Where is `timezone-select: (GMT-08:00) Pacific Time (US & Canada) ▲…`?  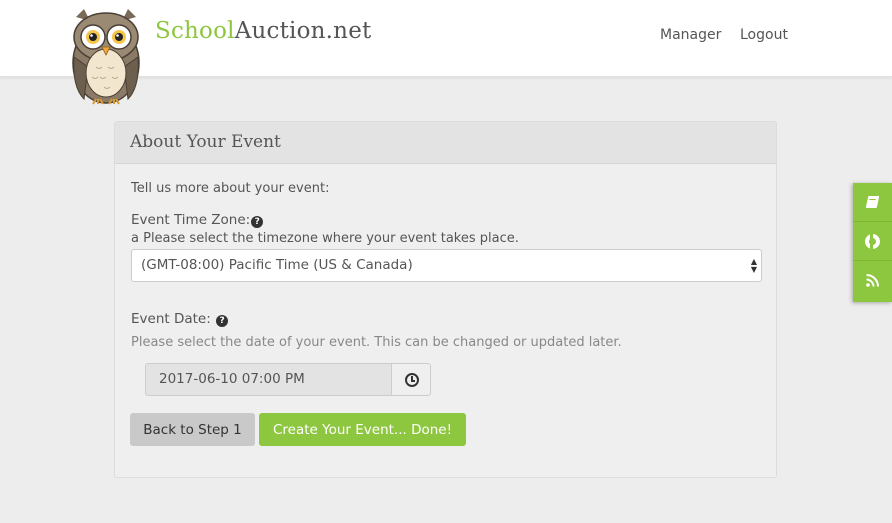 timezone-select: (GMT-08:00) Pacific Time (US & Canada) ▲… is located at coordinates (446, 265).